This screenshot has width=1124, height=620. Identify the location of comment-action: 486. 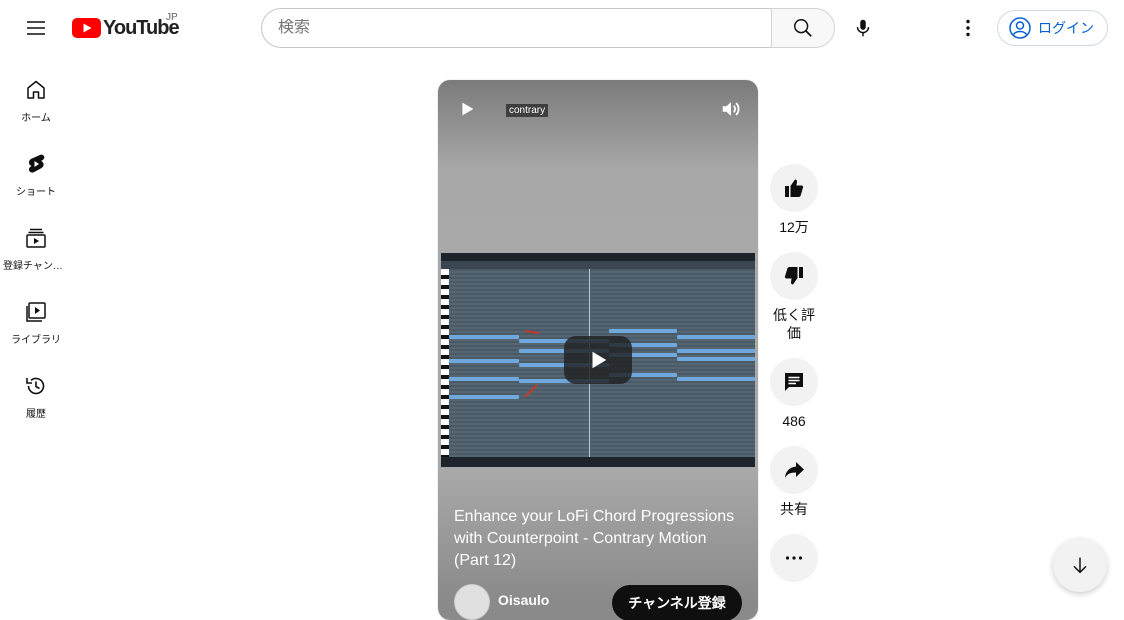
(794, 394).